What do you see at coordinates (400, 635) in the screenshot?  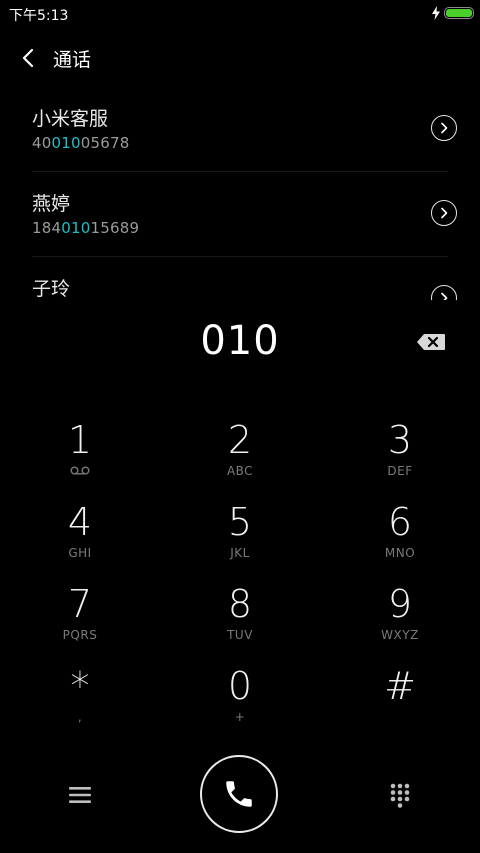 I see `key-letters: WXYZ` at bounding box center [400, 635].